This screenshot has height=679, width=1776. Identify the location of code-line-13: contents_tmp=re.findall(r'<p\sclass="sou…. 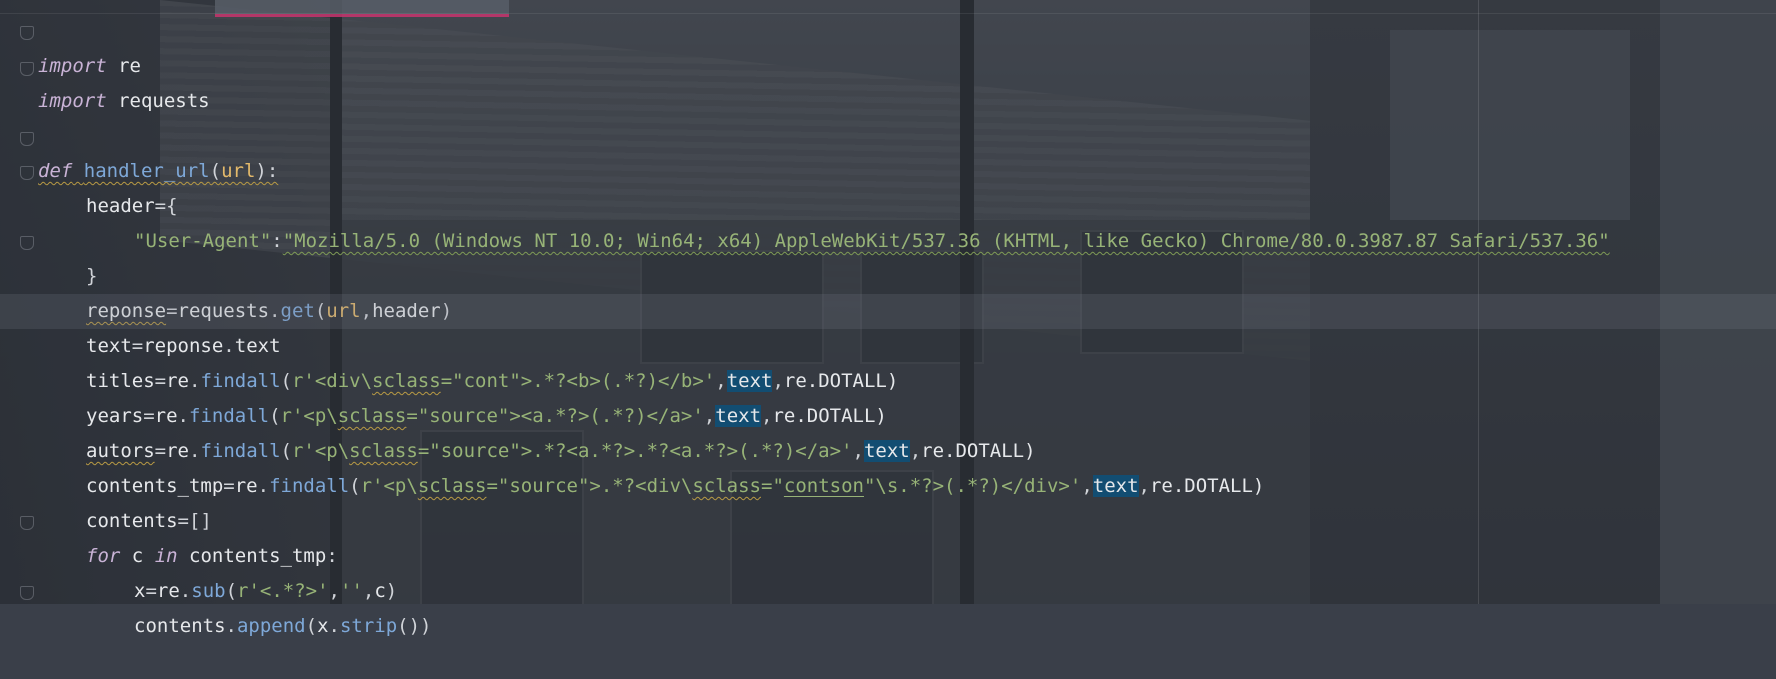
(888, 465).